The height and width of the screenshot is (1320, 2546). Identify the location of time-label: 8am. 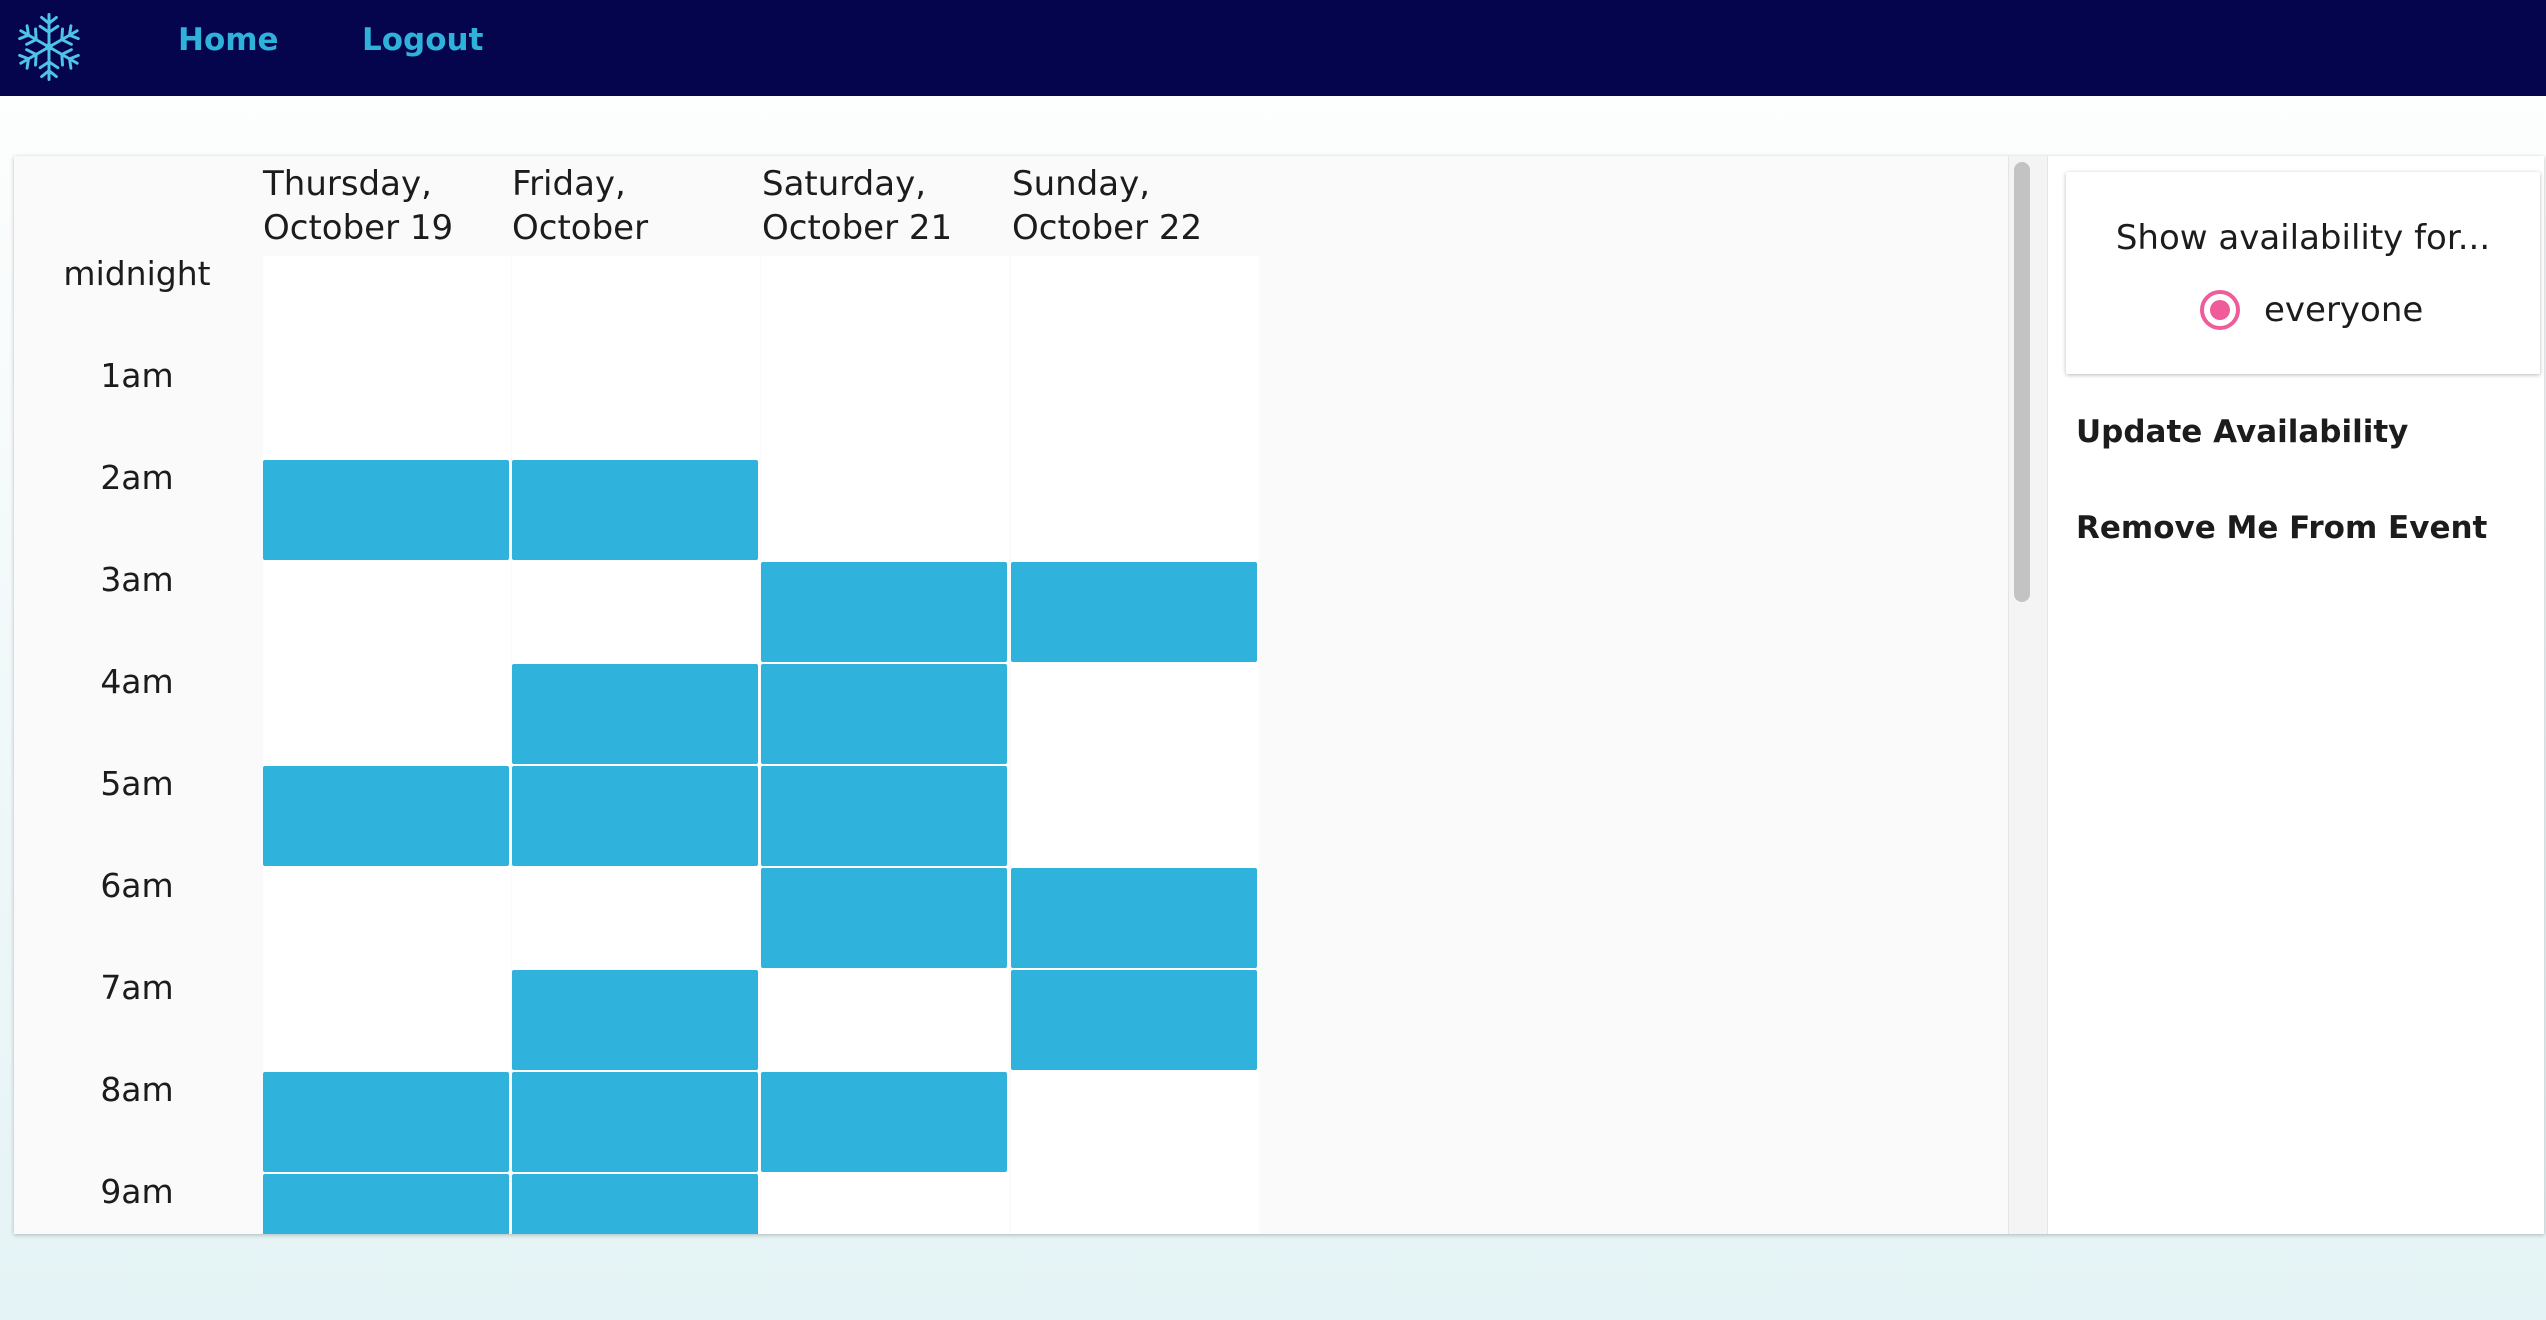
(137, 1089).